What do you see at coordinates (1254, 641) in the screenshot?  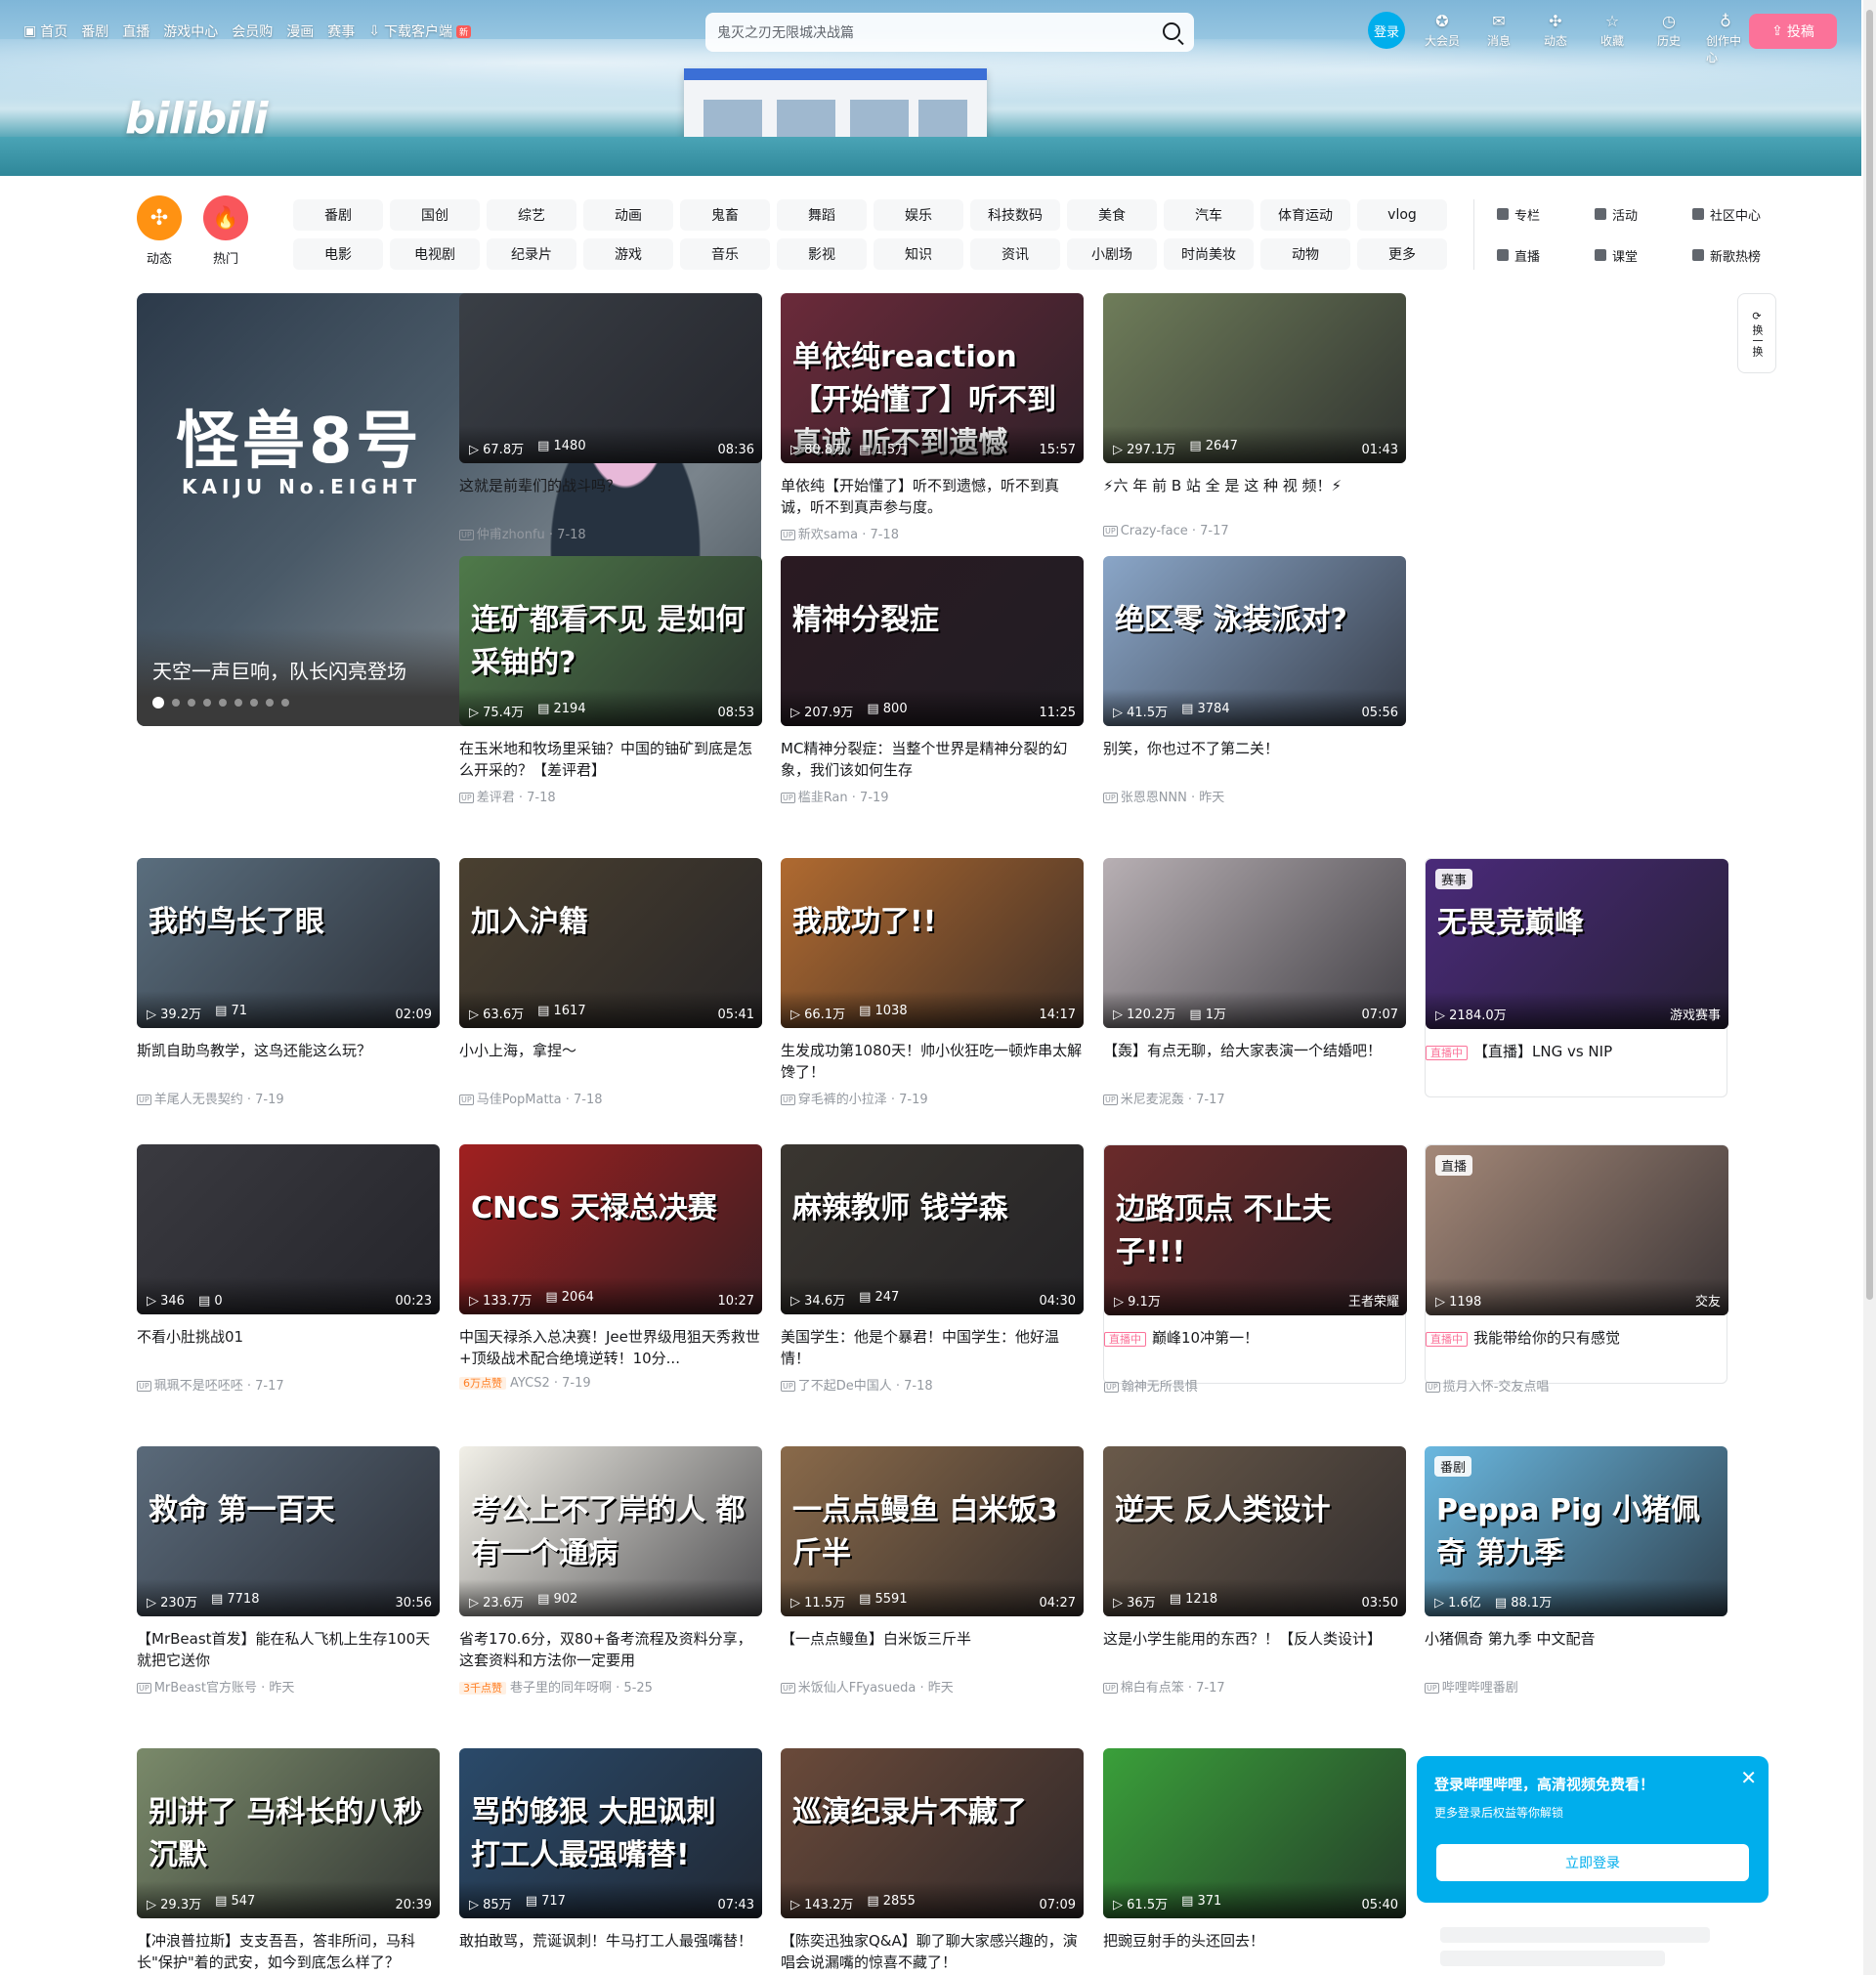 I see `video-thumbnail: 绝区零 泳装派对? ▷ 41.5万 ▤ 3784 05:56` at bounding box center [1254, 641].